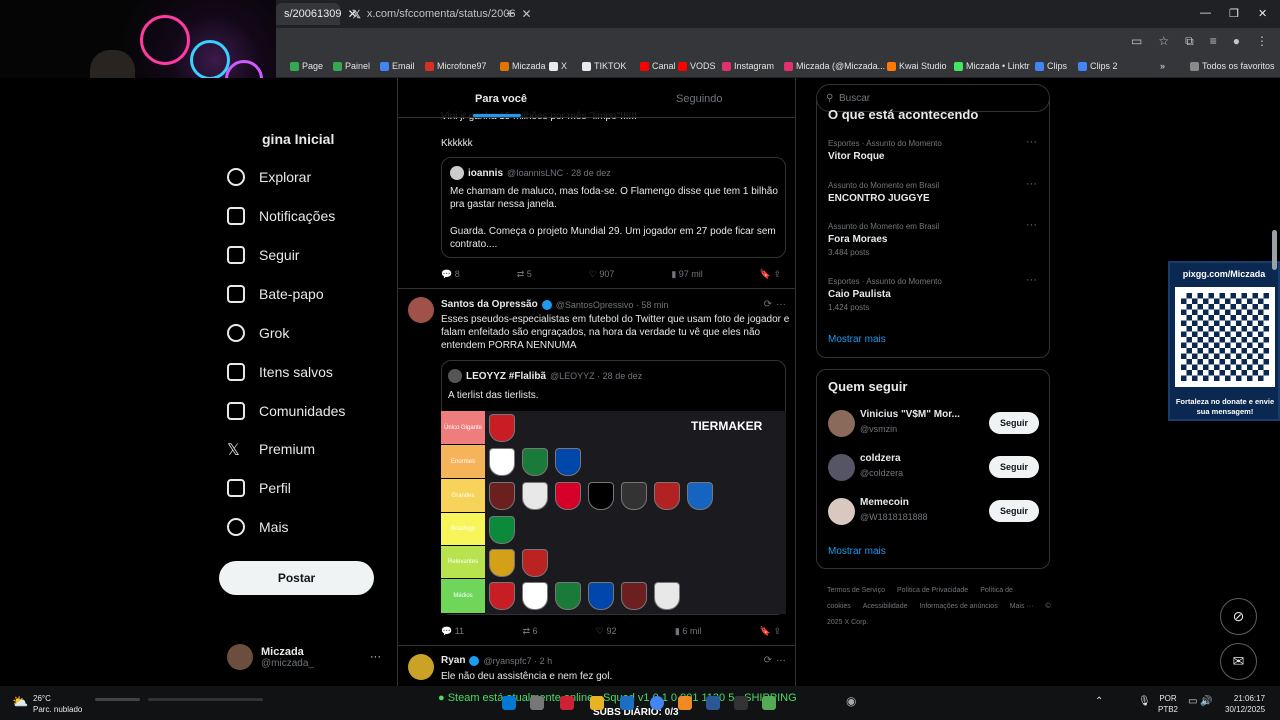 The height and width of the screenshot is (720, 1280). I want to click on bookmark-item: Email, so click(397, 66).